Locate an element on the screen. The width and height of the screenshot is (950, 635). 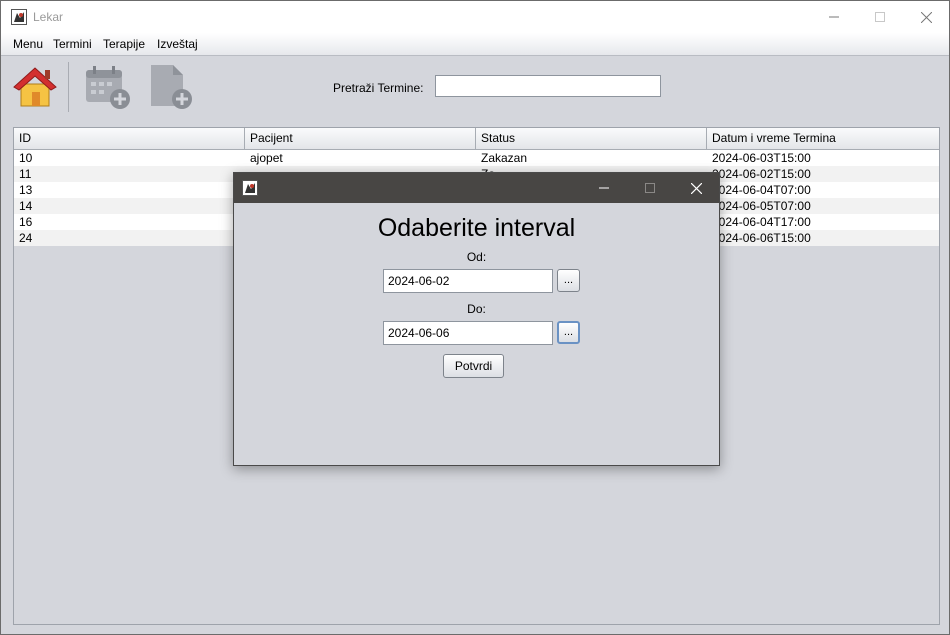
column-header-id: ID is located at coordinates (129, 138).